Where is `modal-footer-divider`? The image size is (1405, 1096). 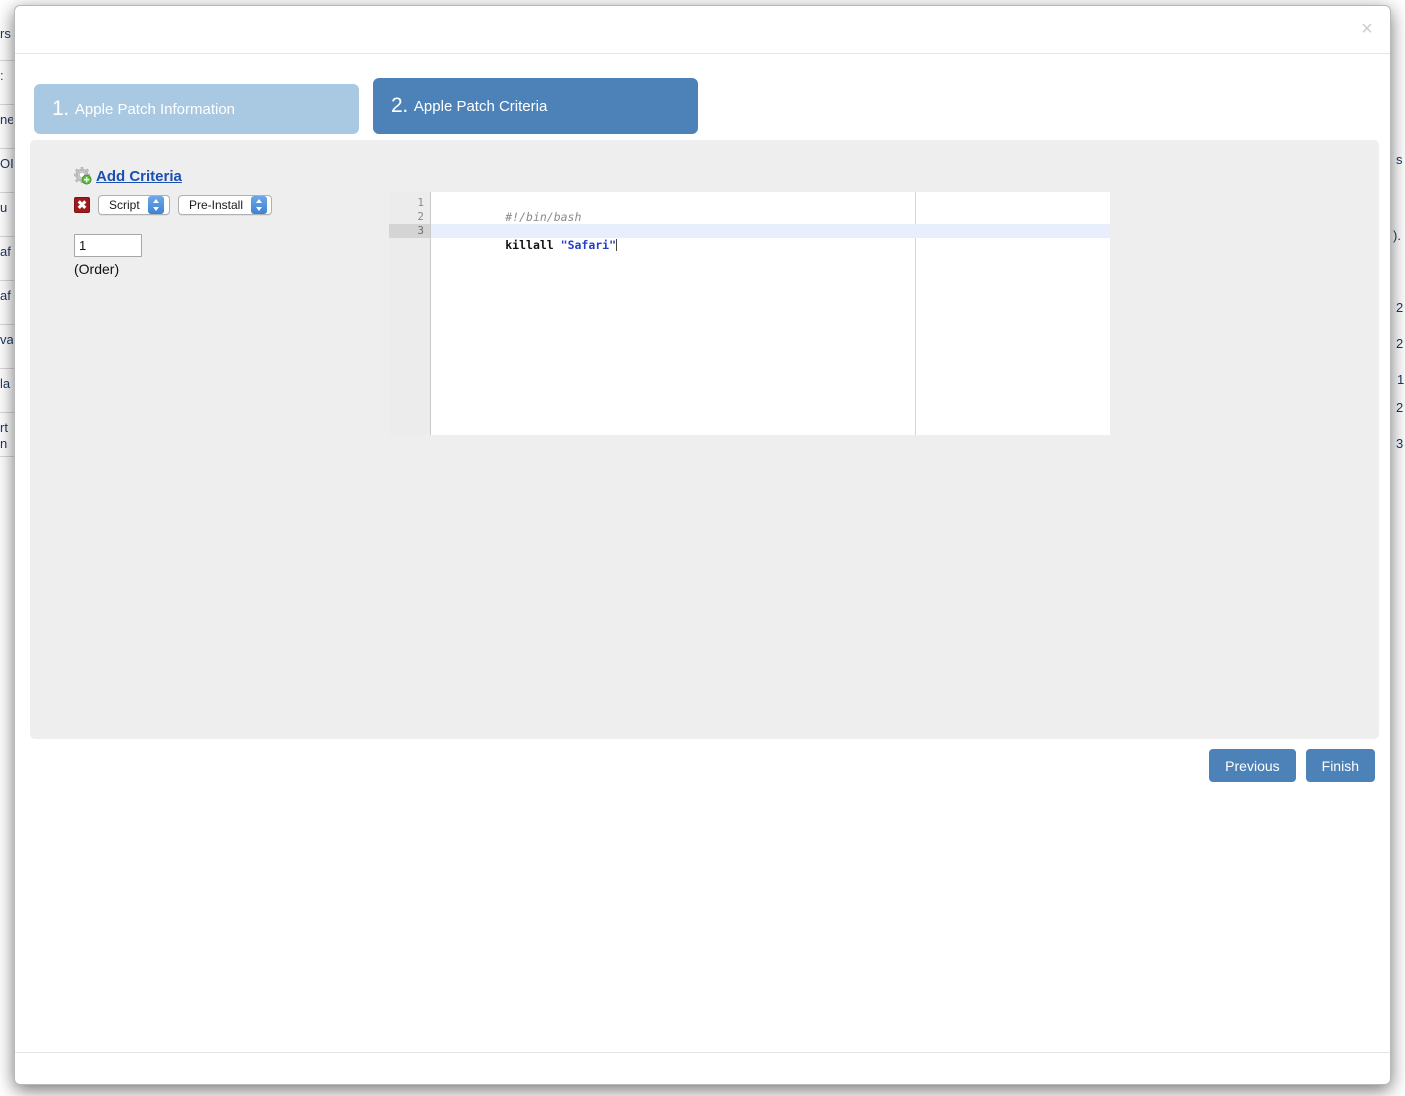 modal-footer-divider is located at coordinates (702, 1052).